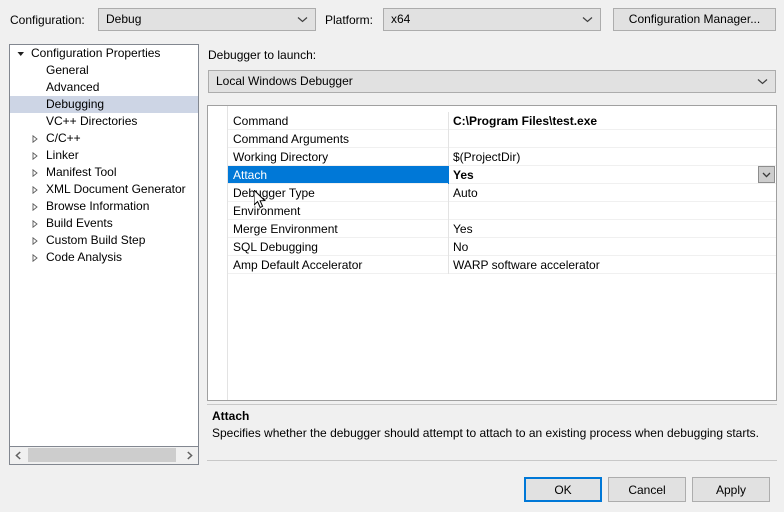 This screenshot has width=784, height=512. I want to click on property-value: Auto, so click(465, 193).